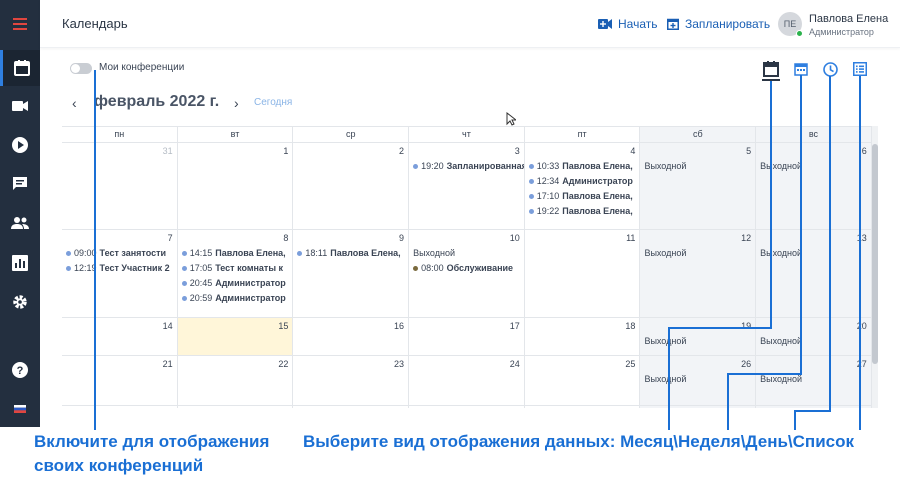  Describe the element at coordinates (235, 381) in the screenshot. I see `calendar-day-cell: 22` at that location.